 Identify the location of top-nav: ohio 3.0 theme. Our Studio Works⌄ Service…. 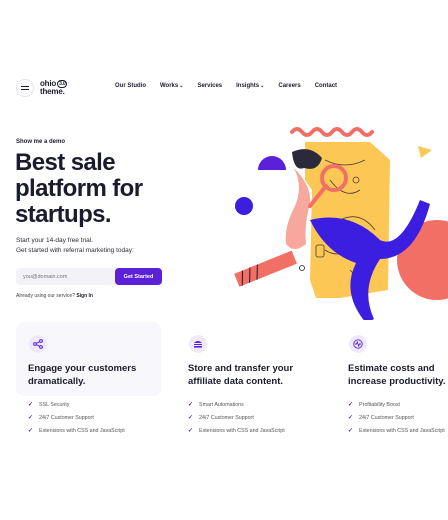
(226, 88).